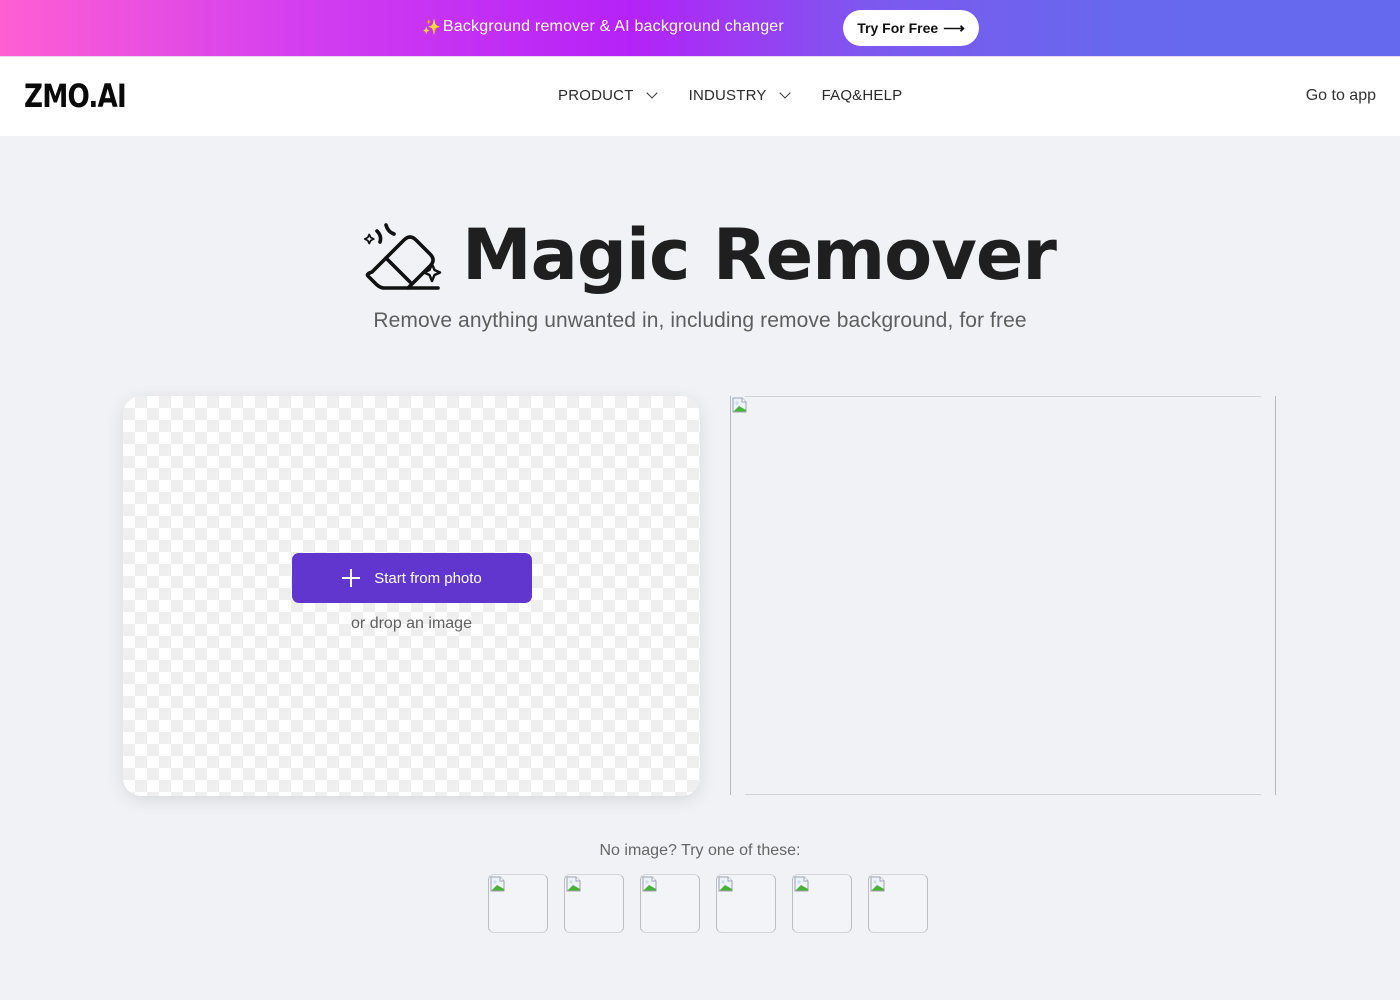 This screenshot has width=1400, height=1000. What do you see at coordinates (431, 27) in the screenshot?
I see `sparkles-icon: ✨` at bounding box center [431, 27].